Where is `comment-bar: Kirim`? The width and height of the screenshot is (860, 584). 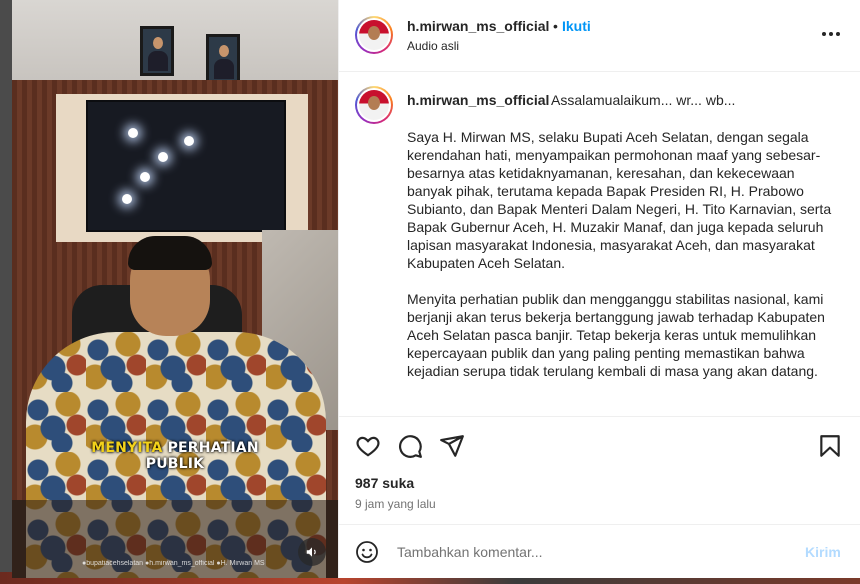 comment-bar: Kirim is located at coordinates (599, 551).